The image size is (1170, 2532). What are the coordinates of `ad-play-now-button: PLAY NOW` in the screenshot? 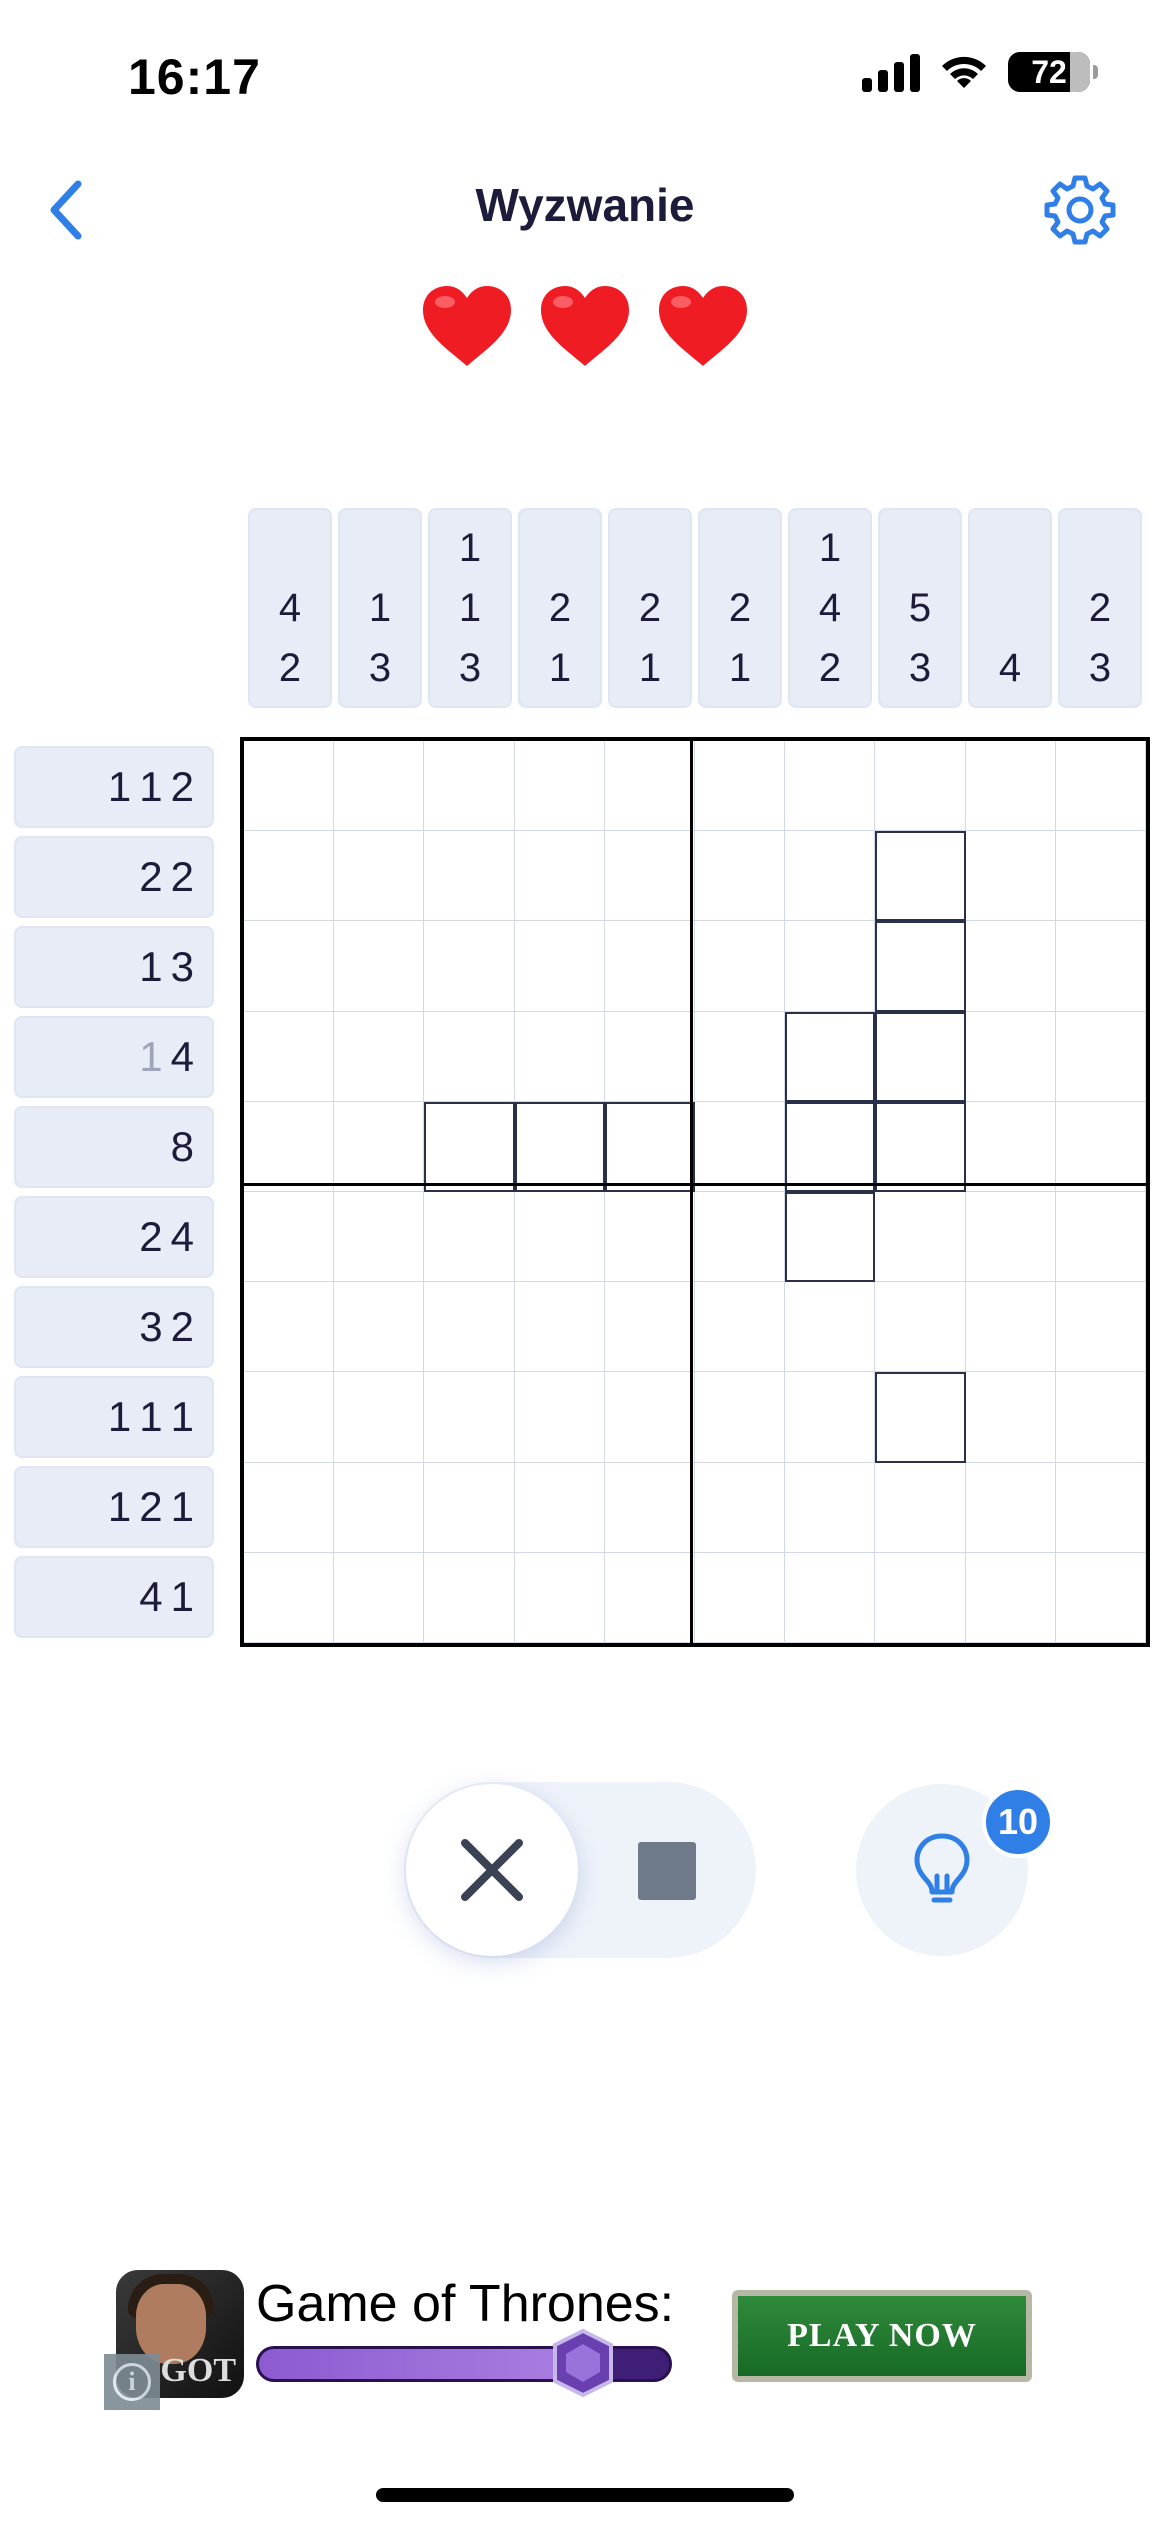 It's located at (882, 2336).